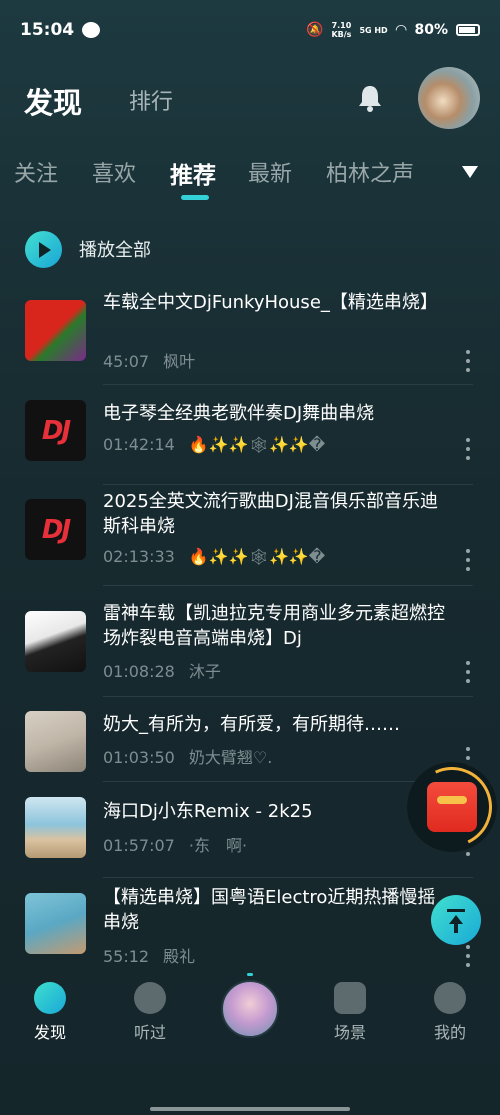 The image size is (500, 1115). Describe the element at coordinates (270, 302) in the screenshot. I see `song-title: 车载全中文DjFunkyHouse_【精选串烧】` at that location.